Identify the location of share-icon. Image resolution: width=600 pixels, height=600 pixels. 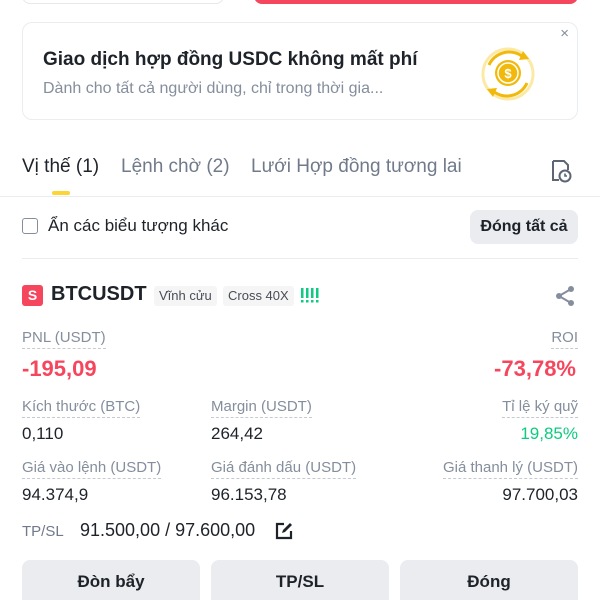
(565, 296).